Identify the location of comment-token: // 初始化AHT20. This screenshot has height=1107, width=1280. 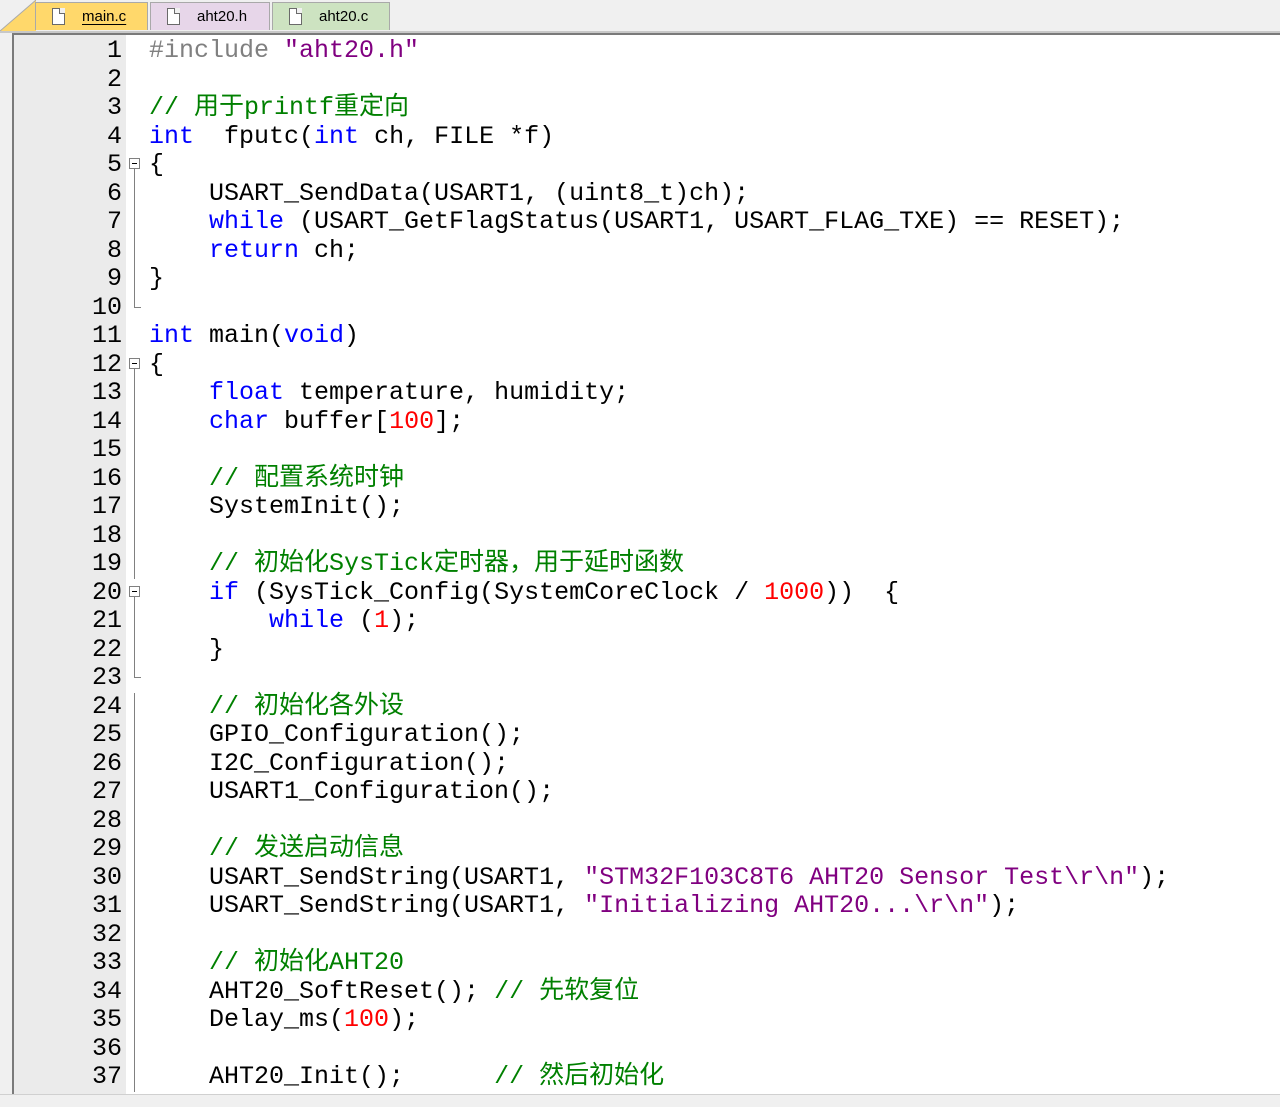
(307, 962).